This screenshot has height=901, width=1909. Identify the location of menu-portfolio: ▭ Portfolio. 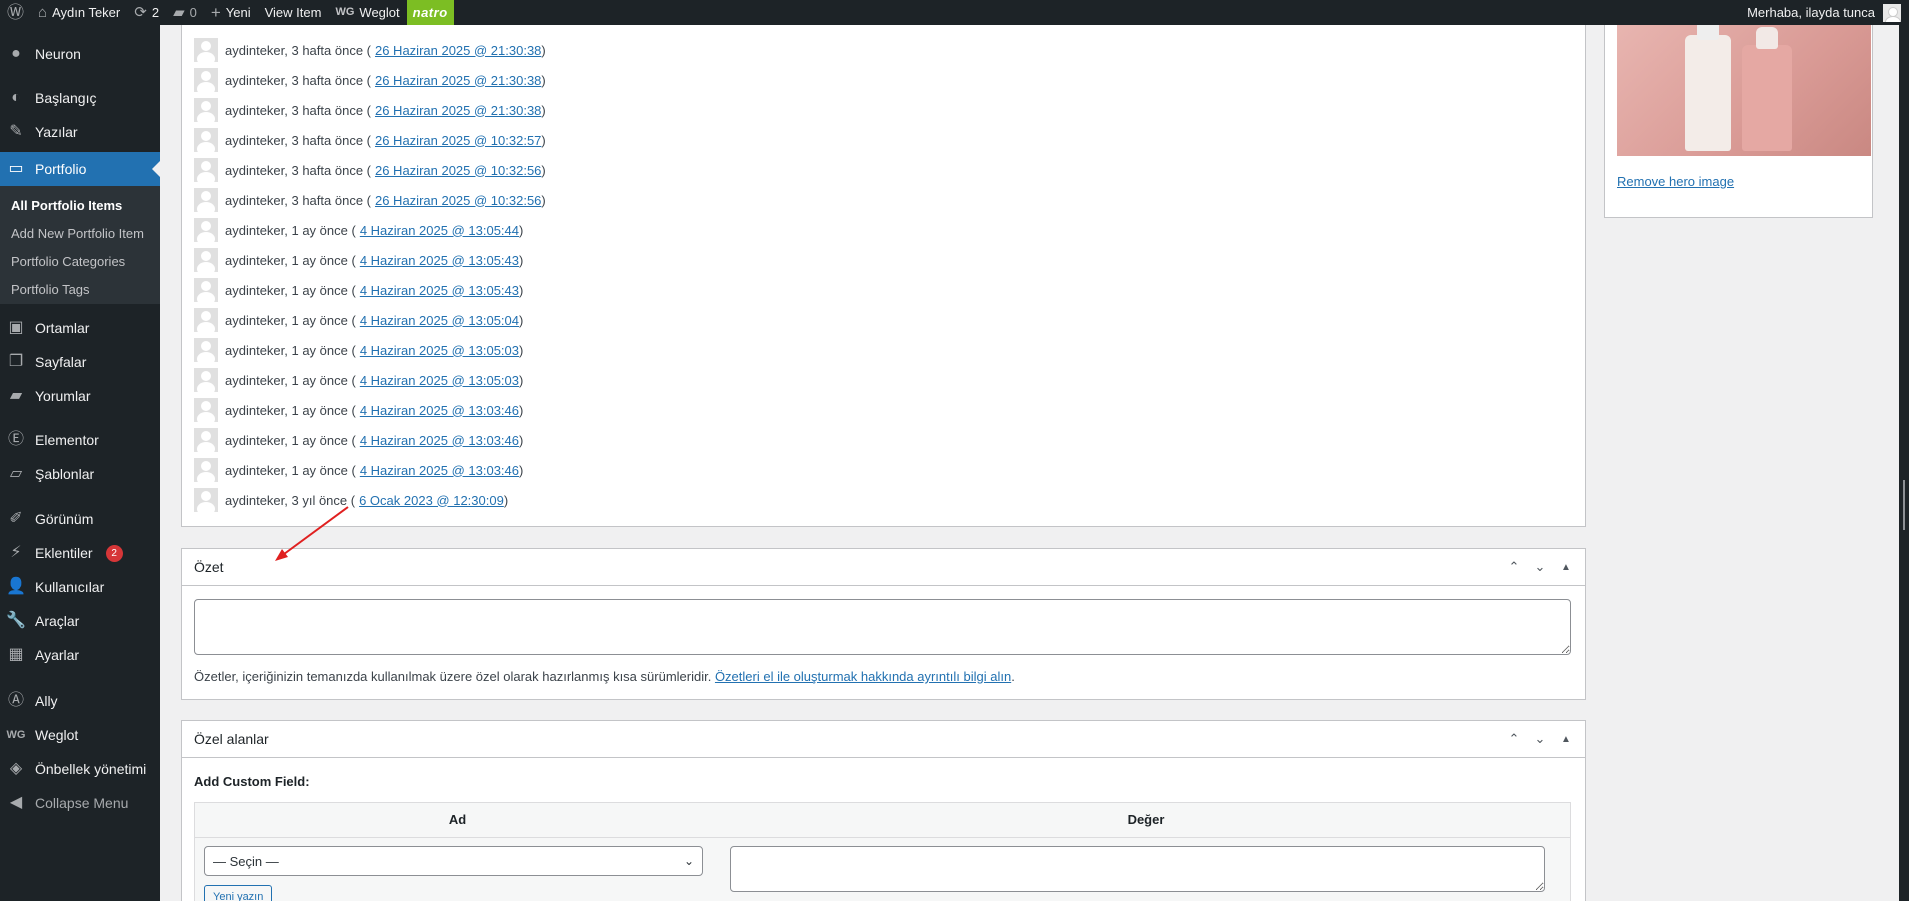
(80, 169).